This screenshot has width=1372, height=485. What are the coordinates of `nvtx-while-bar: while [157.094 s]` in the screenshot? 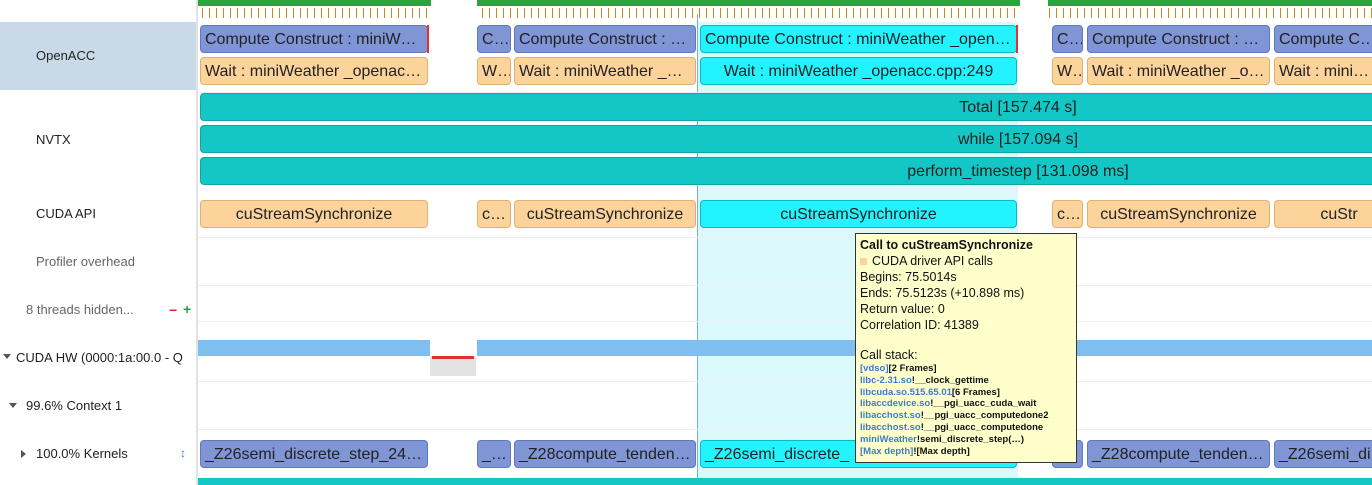 It's located at (786, 139).